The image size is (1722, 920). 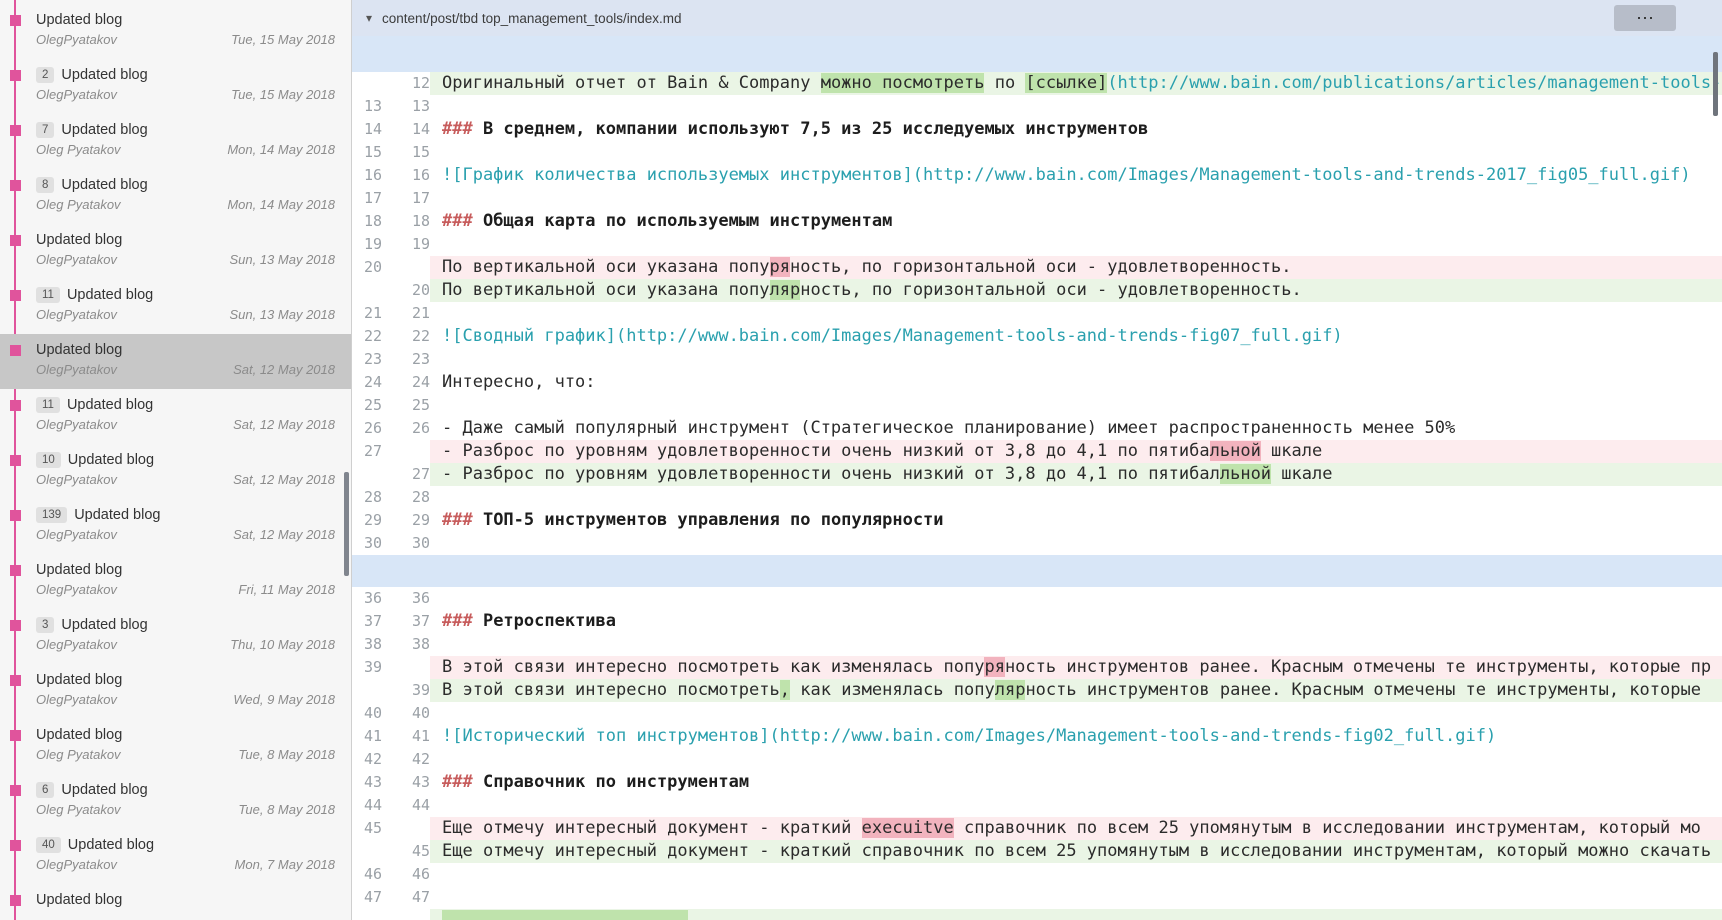 What do you see at coordinates (175, 863) in the screenshot?
I see `commit-meta-row: OlegPyatakov Mon, 7 May 2018` at bounding box center [175, 863].